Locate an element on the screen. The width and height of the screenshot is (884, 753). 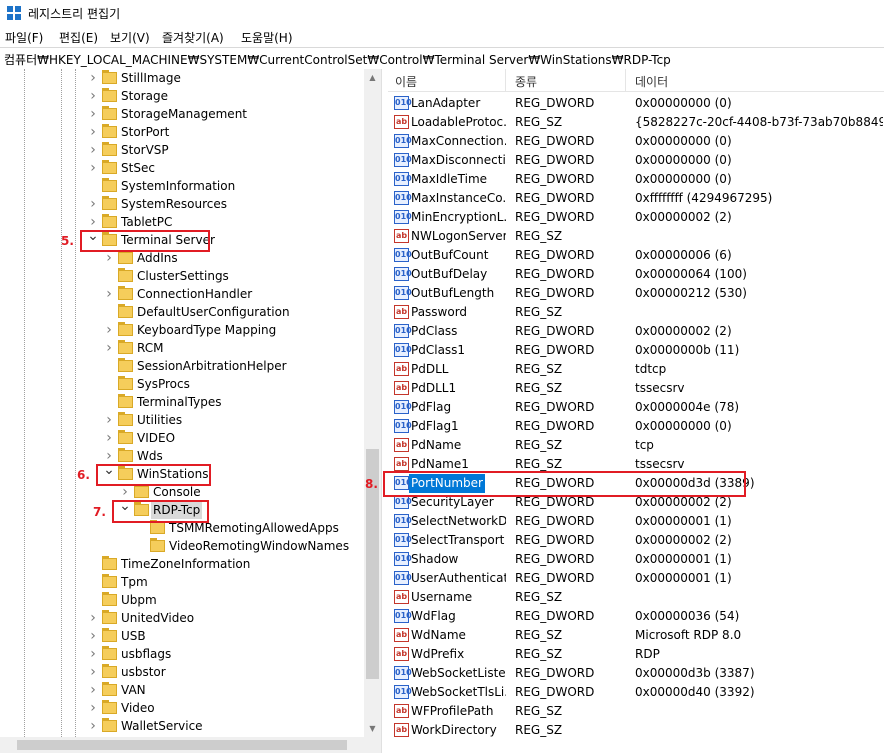
value-row: 010 PdFlag REG_DWORD 0x0000004e (78) is located at coordinates (636, 407).